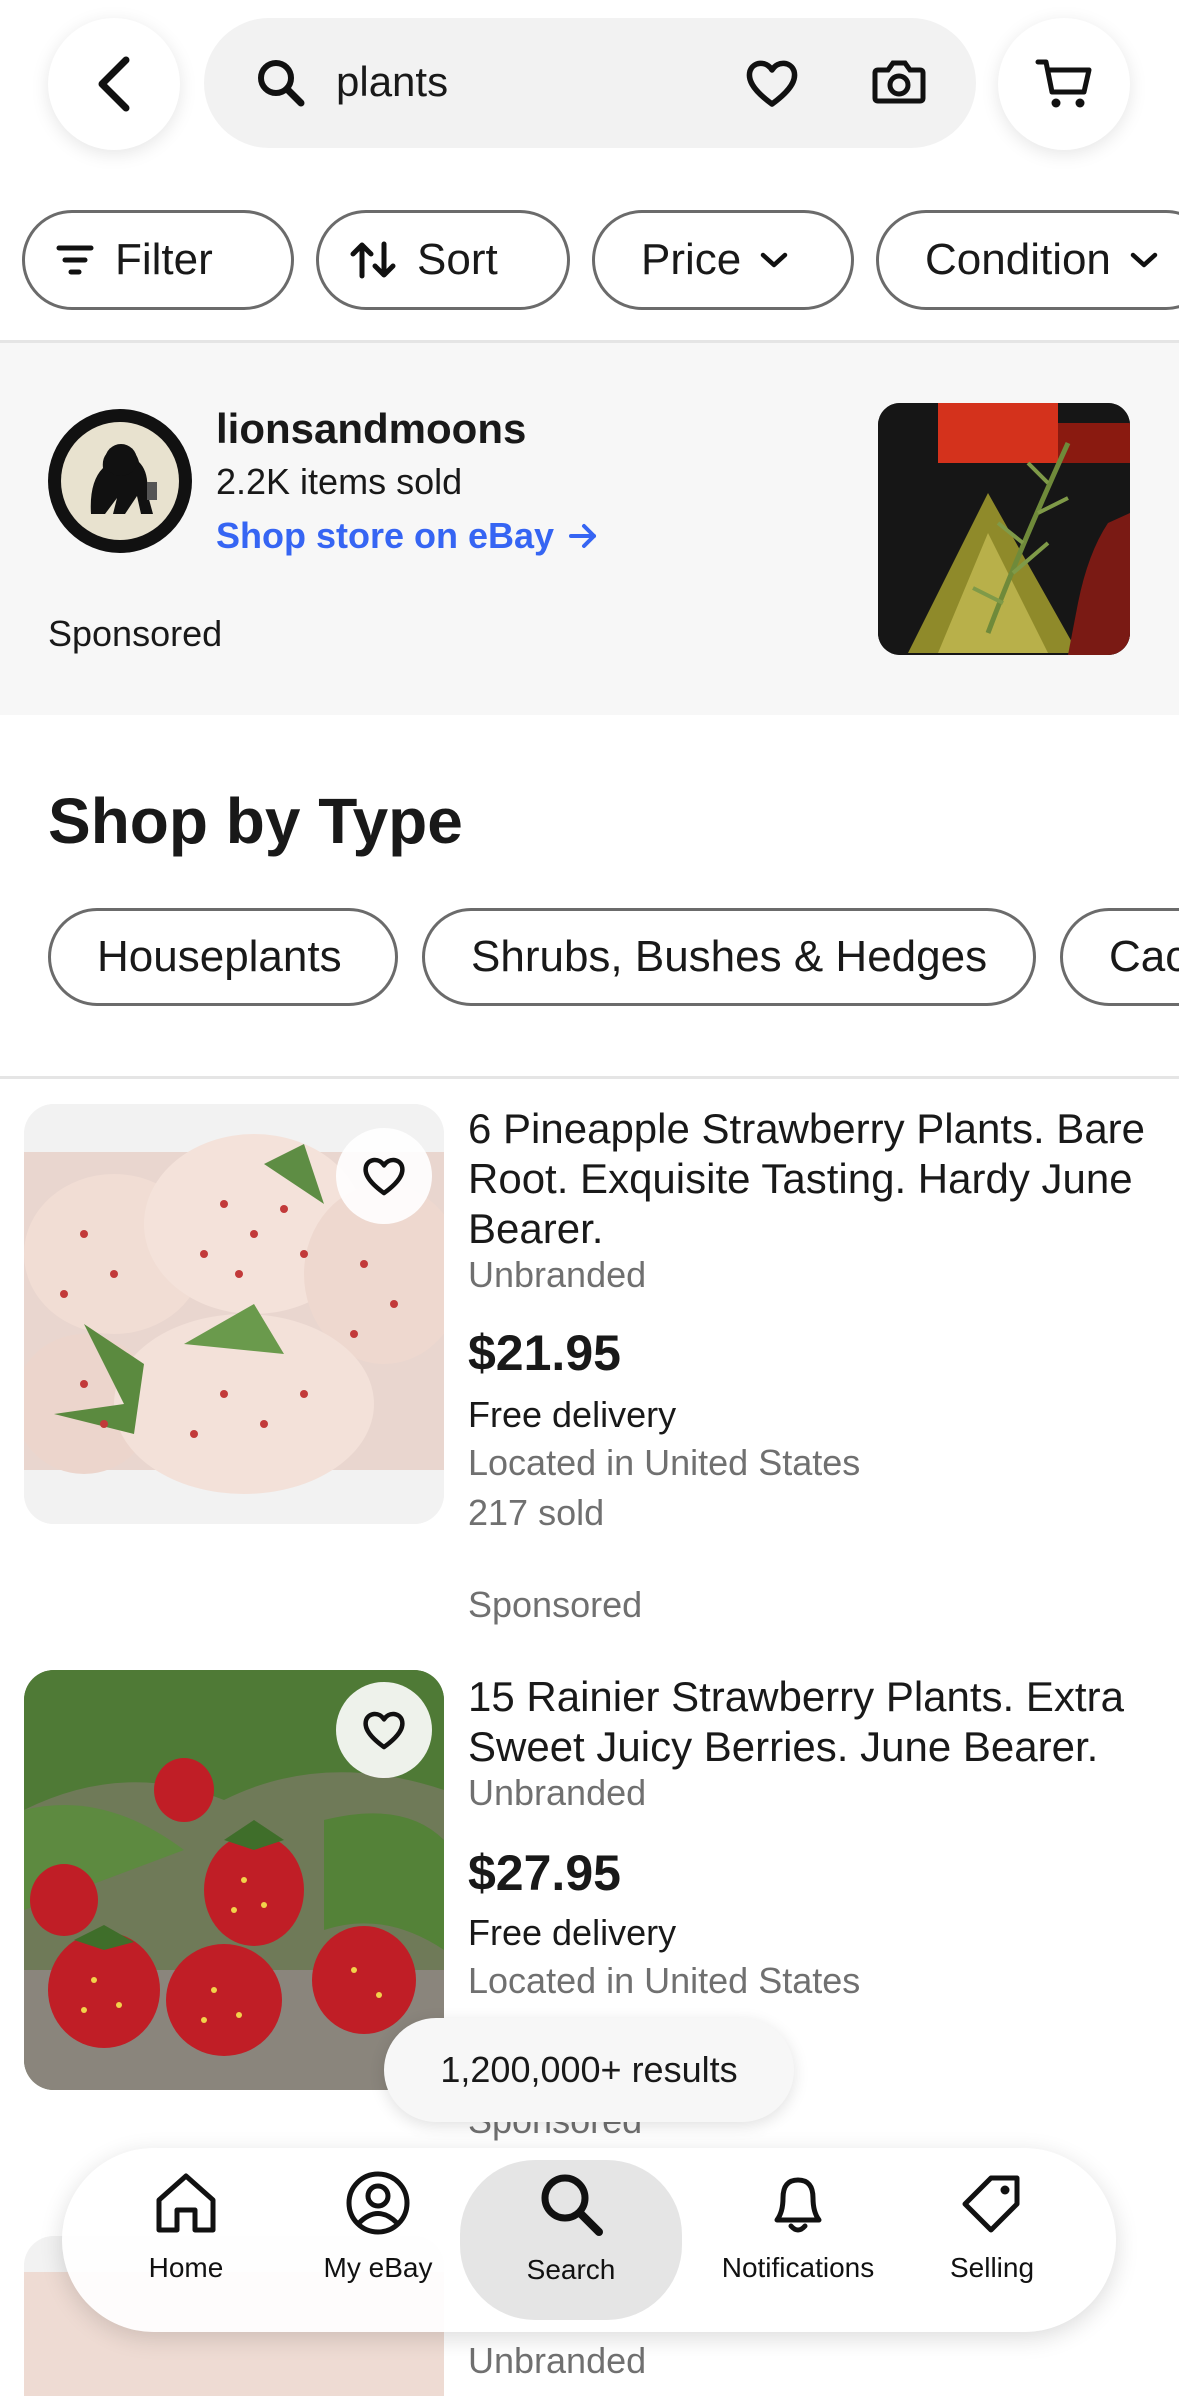 Image resolution: width=1179 pixels, height=2396 pixels. I want to click on price-label: Price, so click(691, 259).